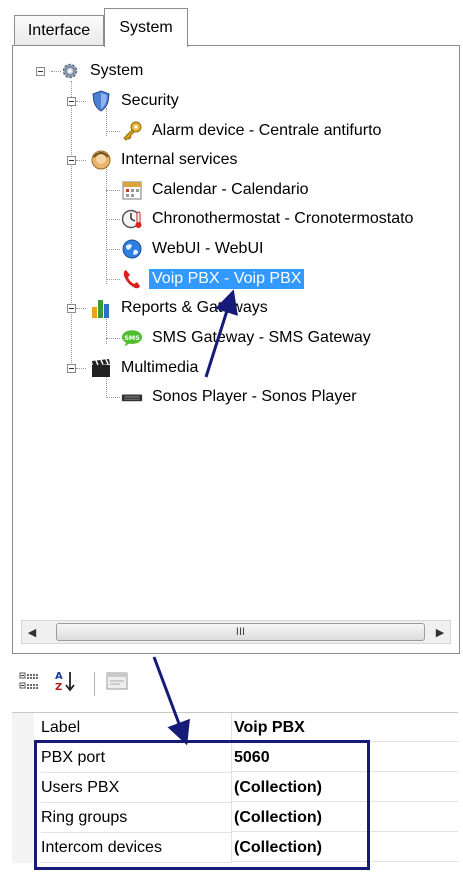 Image resolution: width=463 pixels, height=877 pixels. I want to click on tree-node-label: Reports & Gateways, so click(194, 307).